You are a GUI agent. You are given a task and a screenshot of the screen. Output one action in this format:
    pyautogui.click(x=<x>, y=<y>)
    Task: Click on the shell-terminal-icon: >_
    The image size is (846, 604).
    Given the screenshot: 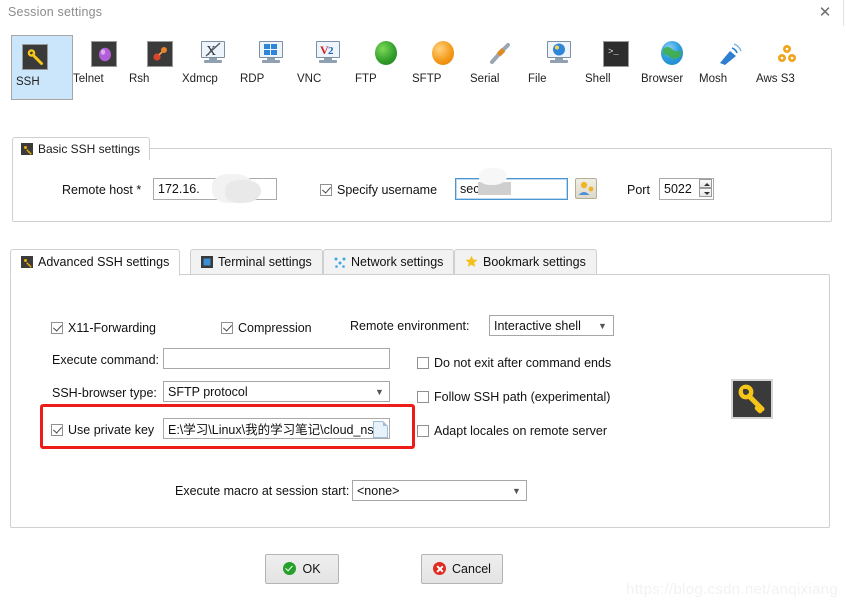 What is the action you would take?
    pyautogui.click(x=616, y=55)
    